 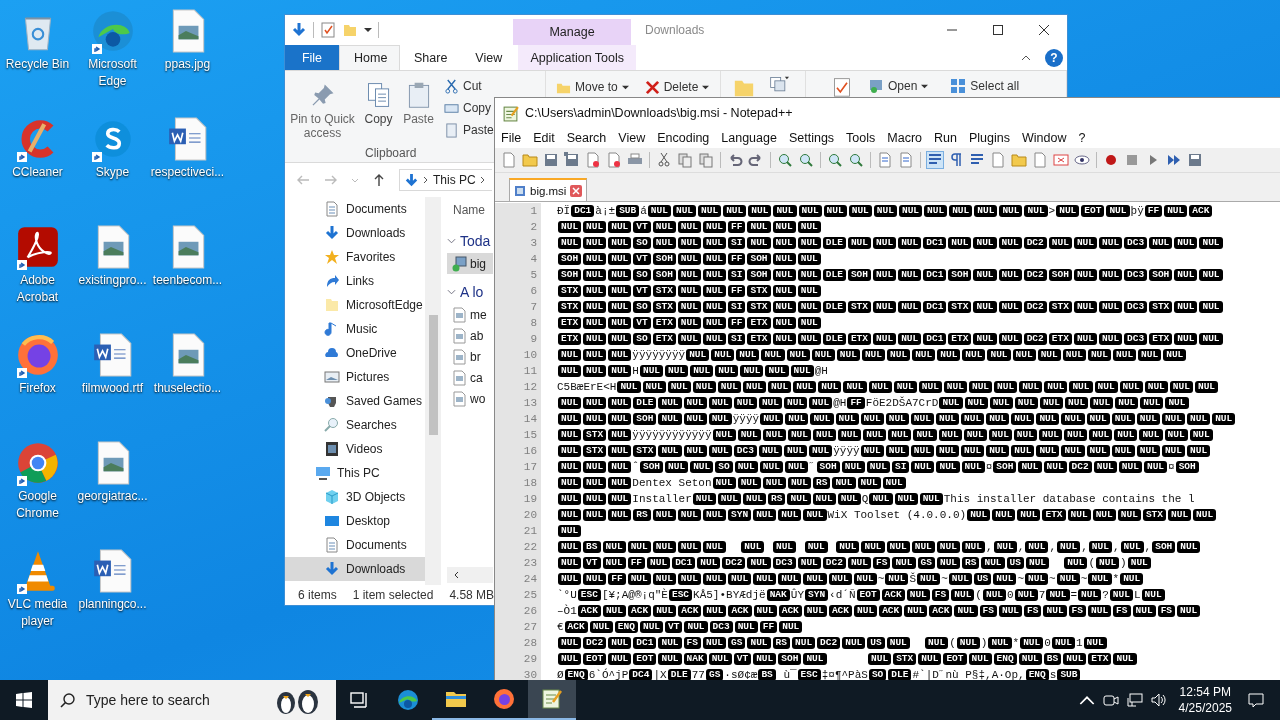 I want to click on ribbon-tab: View, so click(x=489, y=57).